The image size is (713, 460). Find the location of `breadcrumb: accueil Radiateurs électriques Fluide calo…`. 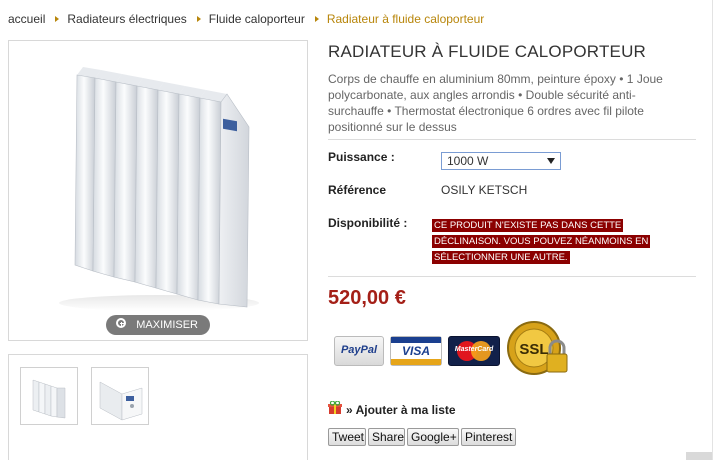

breadcrumb: accueil Radiateurs électriques Fluide calo… is located at coordinates (246, 18).